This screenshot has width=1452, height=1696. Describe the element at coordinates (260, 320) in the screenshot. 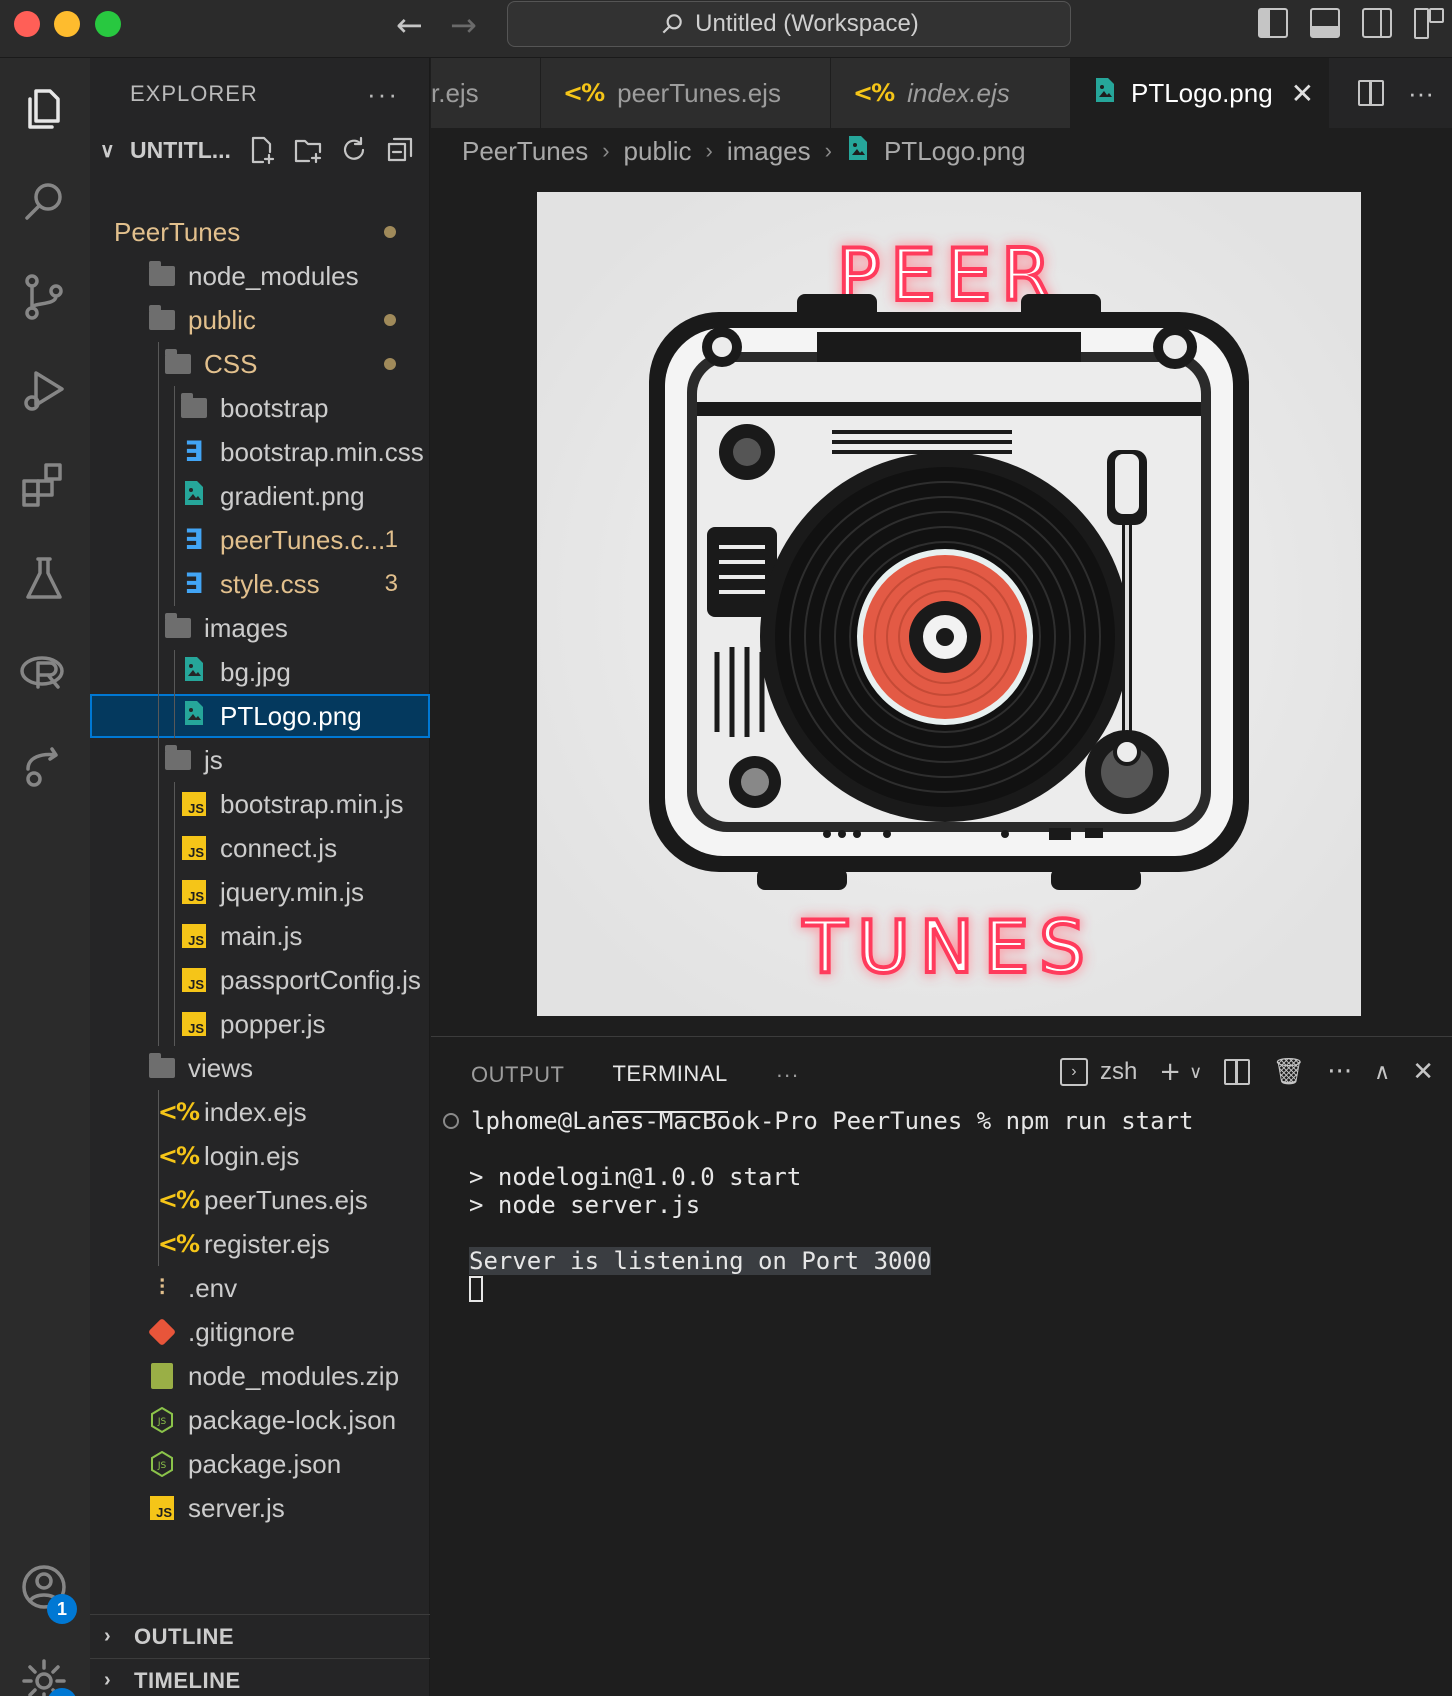

I see `tree-item-public: public` at that location.